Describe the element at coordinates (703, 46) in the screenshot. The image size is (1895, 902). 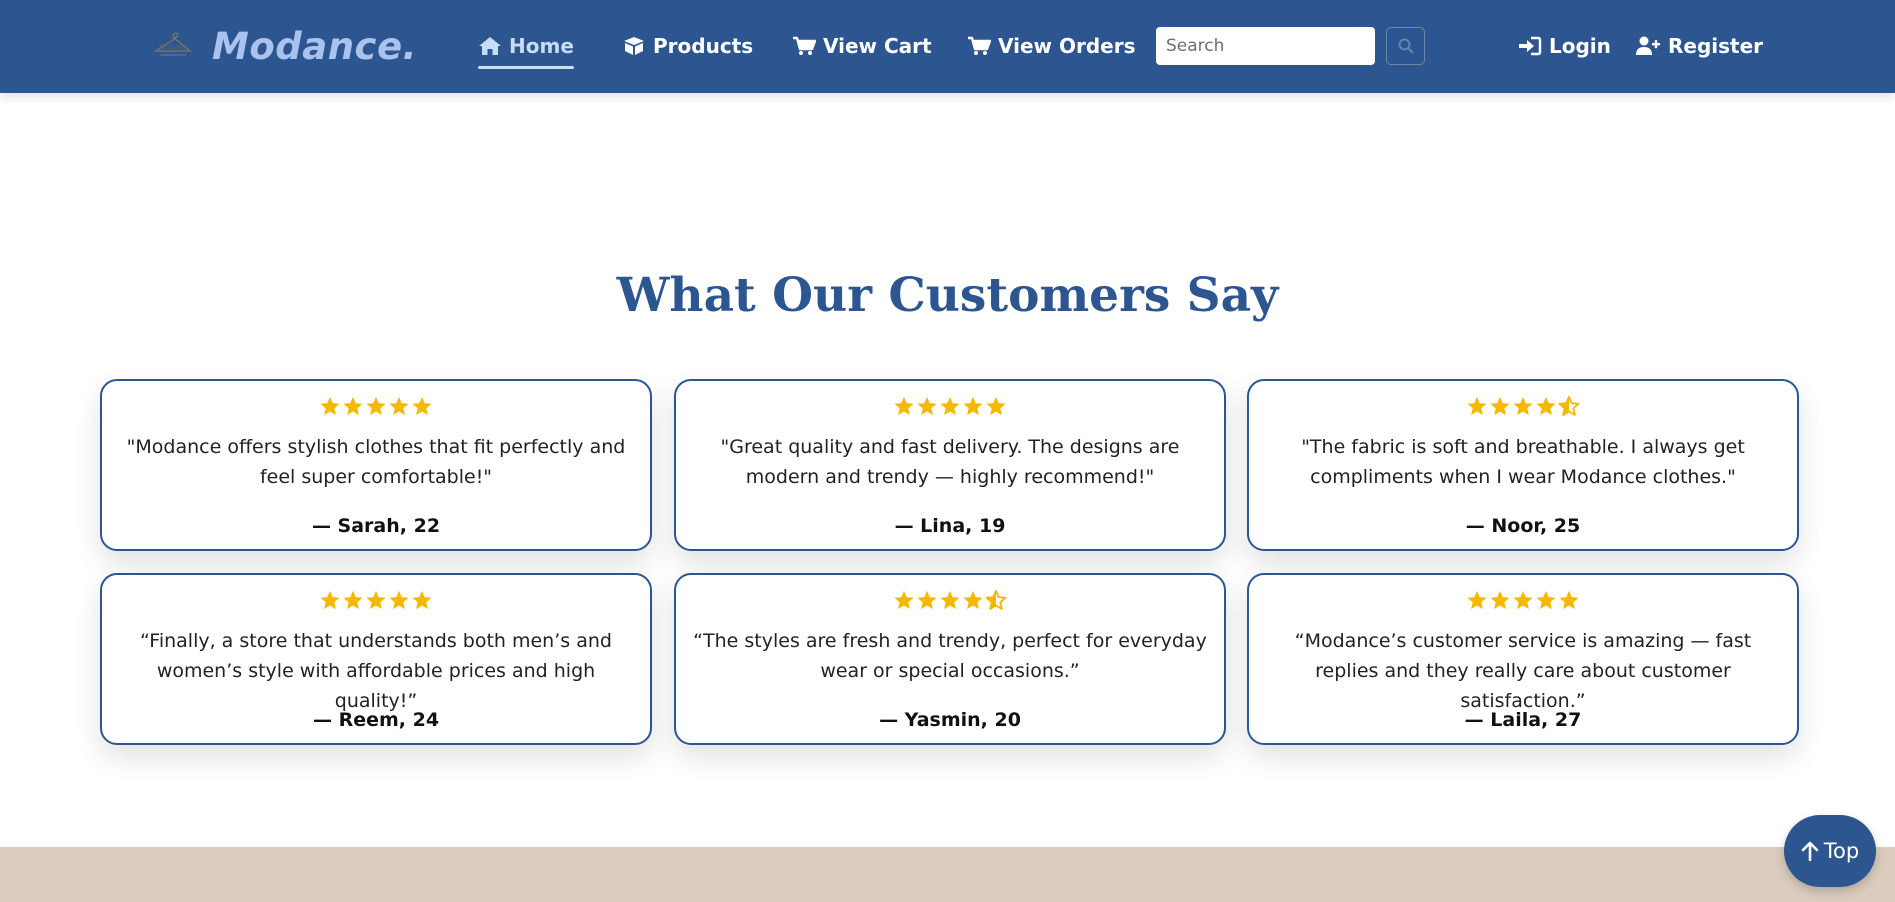
I see `nav-products-label: Products` at that location.